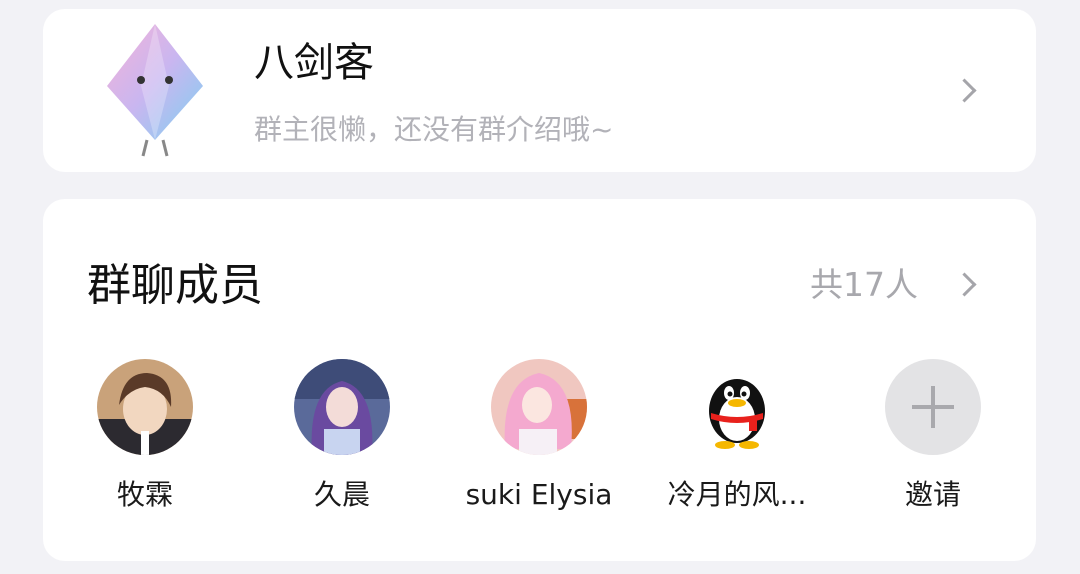 This screenshot has width=1080, height=574. I want to click on invite-label: 邀请, so click(932, 494).